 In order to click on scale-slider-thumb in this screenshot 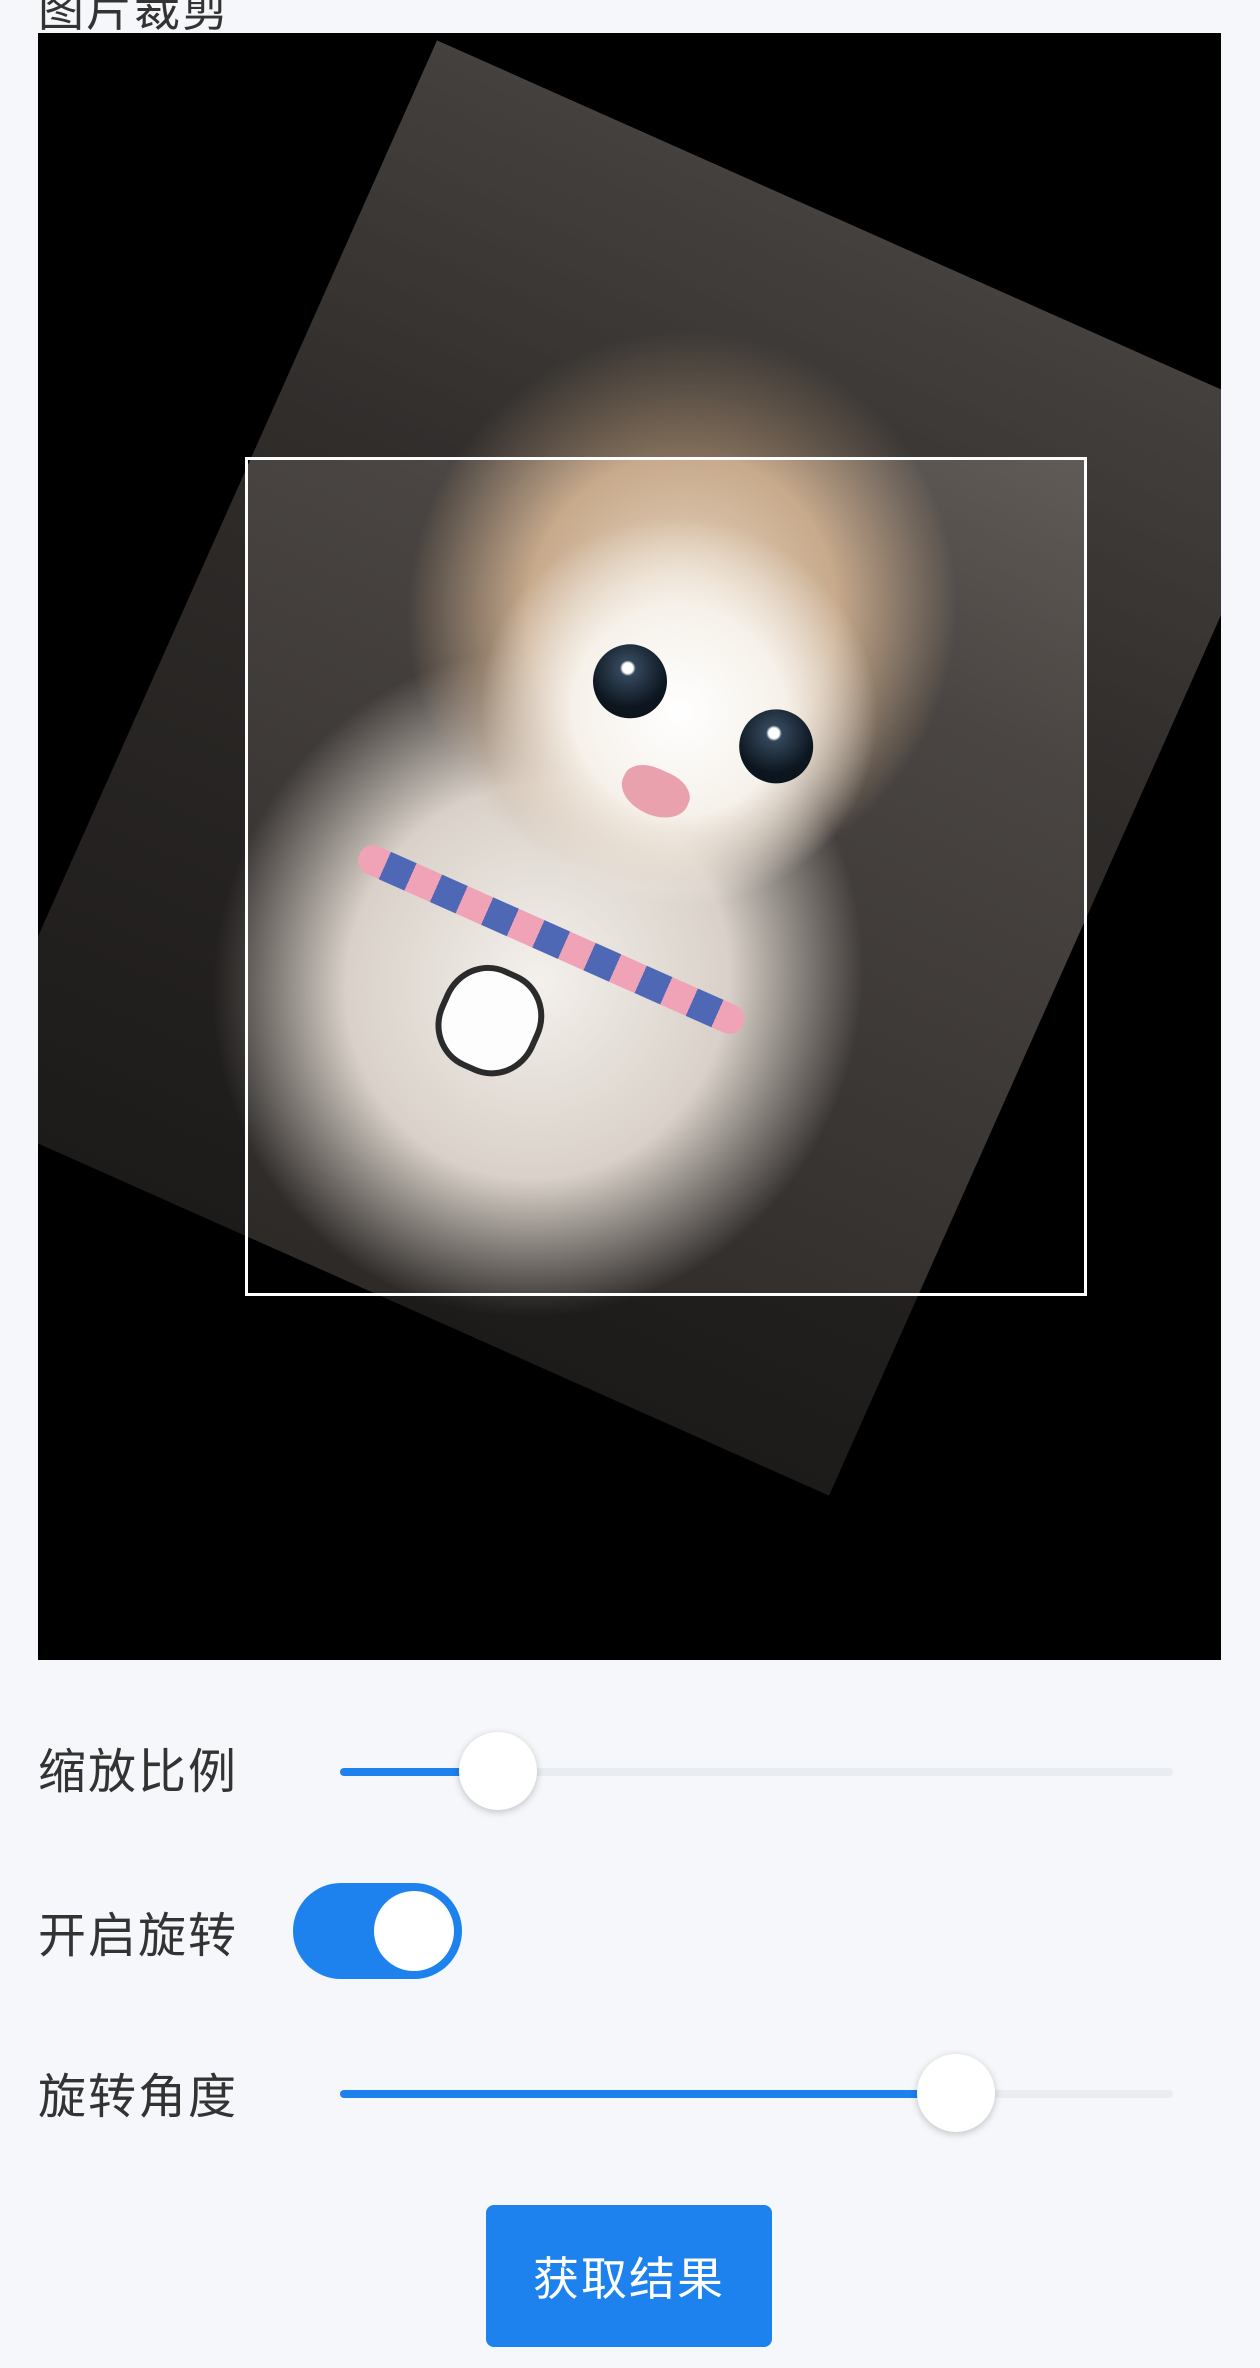, I will do `click(498, 1771)`.